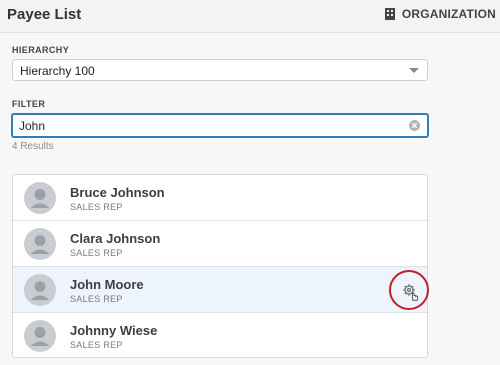  What do you see at coordinates (220, 290) in the screenshot?
I see `payee-row: John Moore SALES REP` at bounding box center [220, 290].